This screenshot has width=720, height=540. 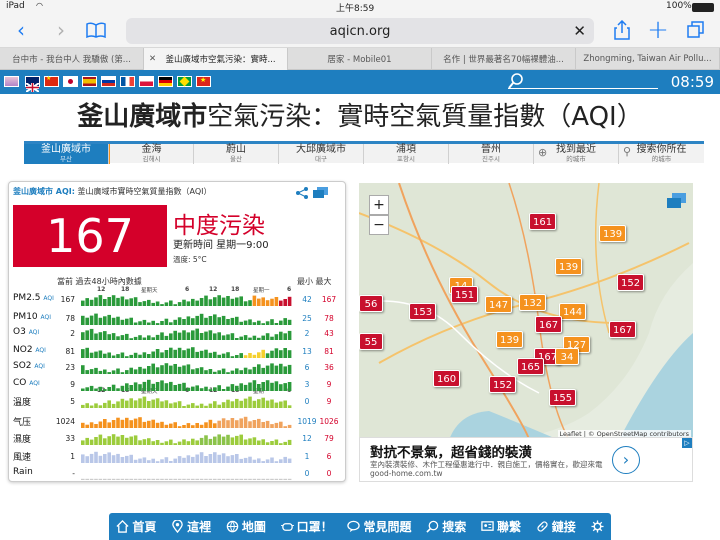 I want to click on city-tab-ulsan: 蔚山 울산, so click(x=236, y=154).